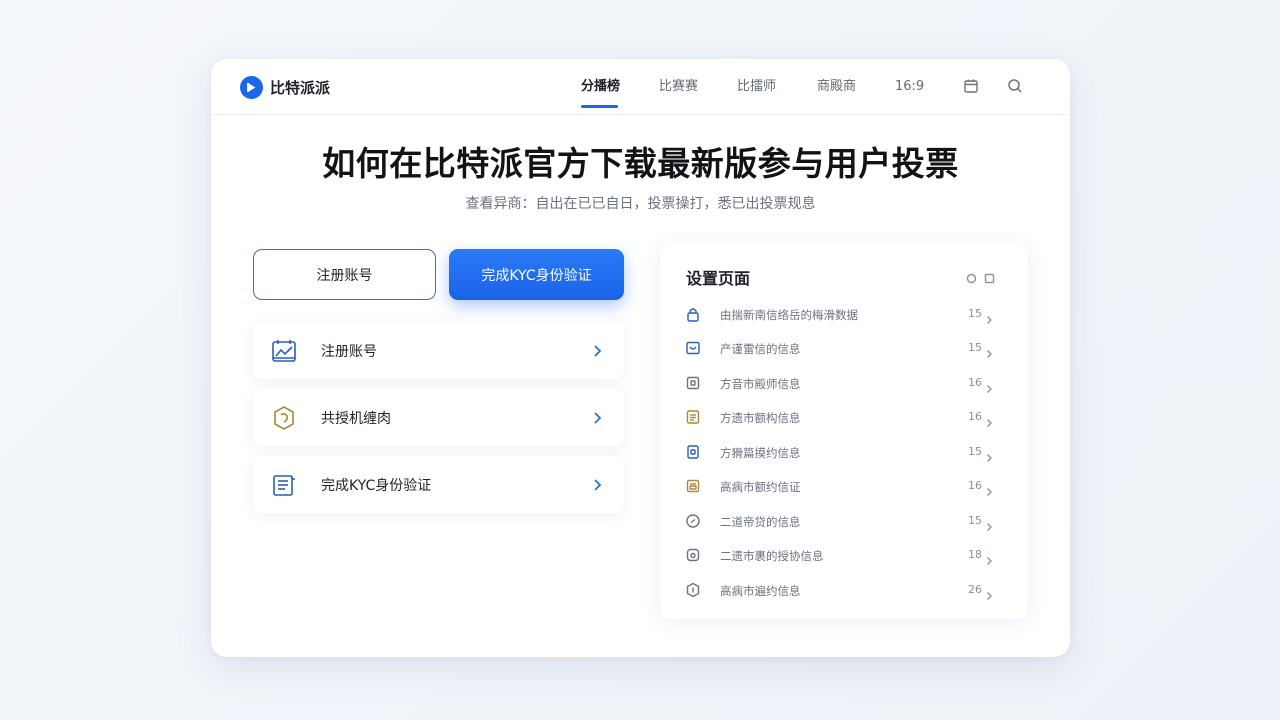 This screenshot has width=1280, height=720. I want to click on settings-row: 二遗市裹的授协信息 18, so click(840, 556).